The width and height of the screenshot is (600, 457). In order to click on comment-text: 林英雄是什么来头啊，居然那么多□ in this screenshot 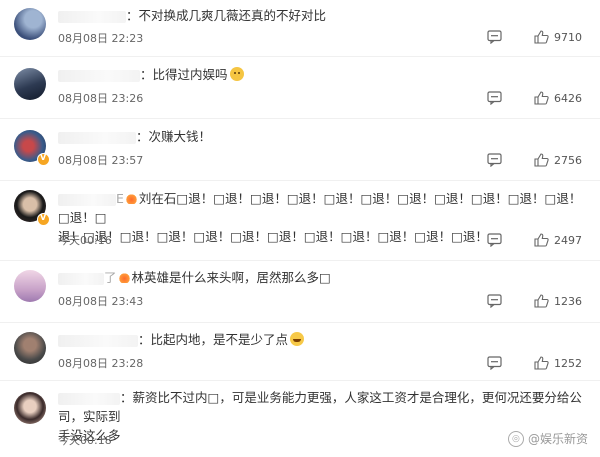, I will do `click(231, 277)`.